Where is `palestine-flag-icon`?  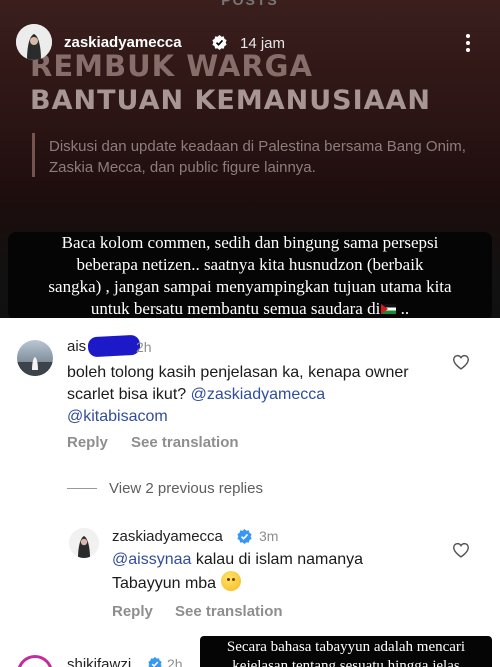 palestine-flag-icon is located at coordinates (389, 309).